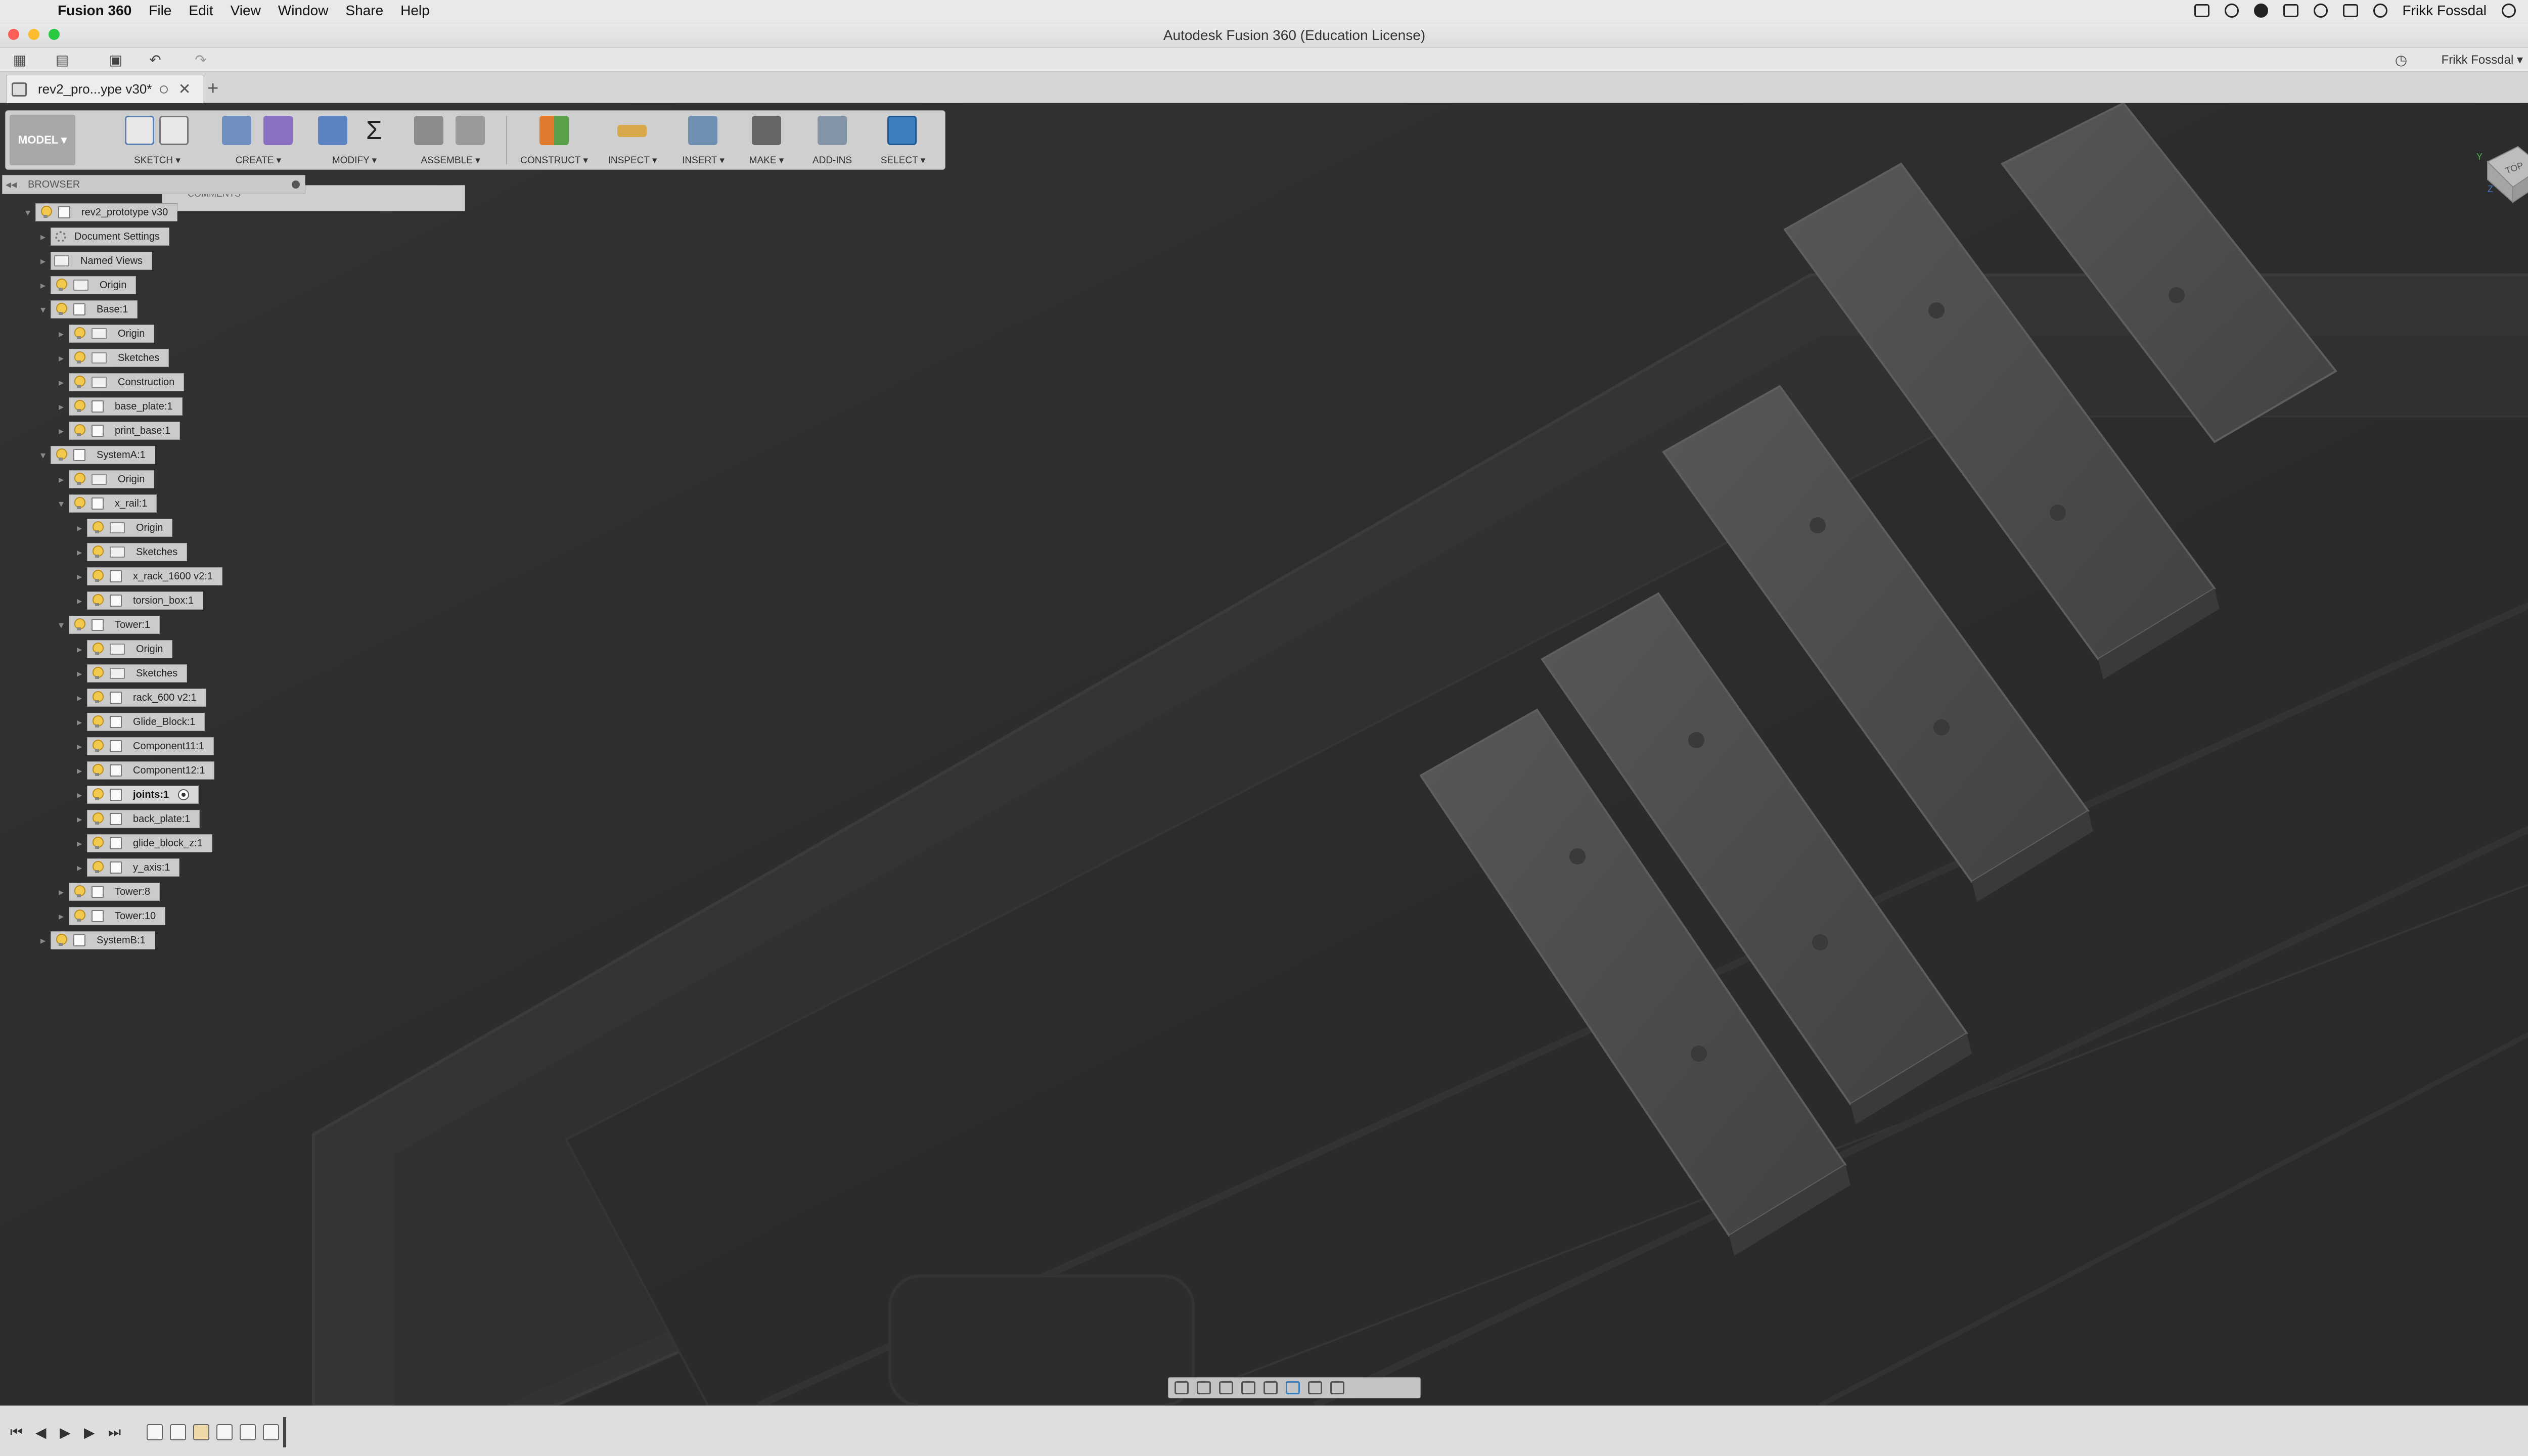 This screenshot has height=1456, width=2528. Describe the element at coordinates (95, 940) in the screenshot. I see `tree-item-system-b: ▸ SystemB:1` at that location.